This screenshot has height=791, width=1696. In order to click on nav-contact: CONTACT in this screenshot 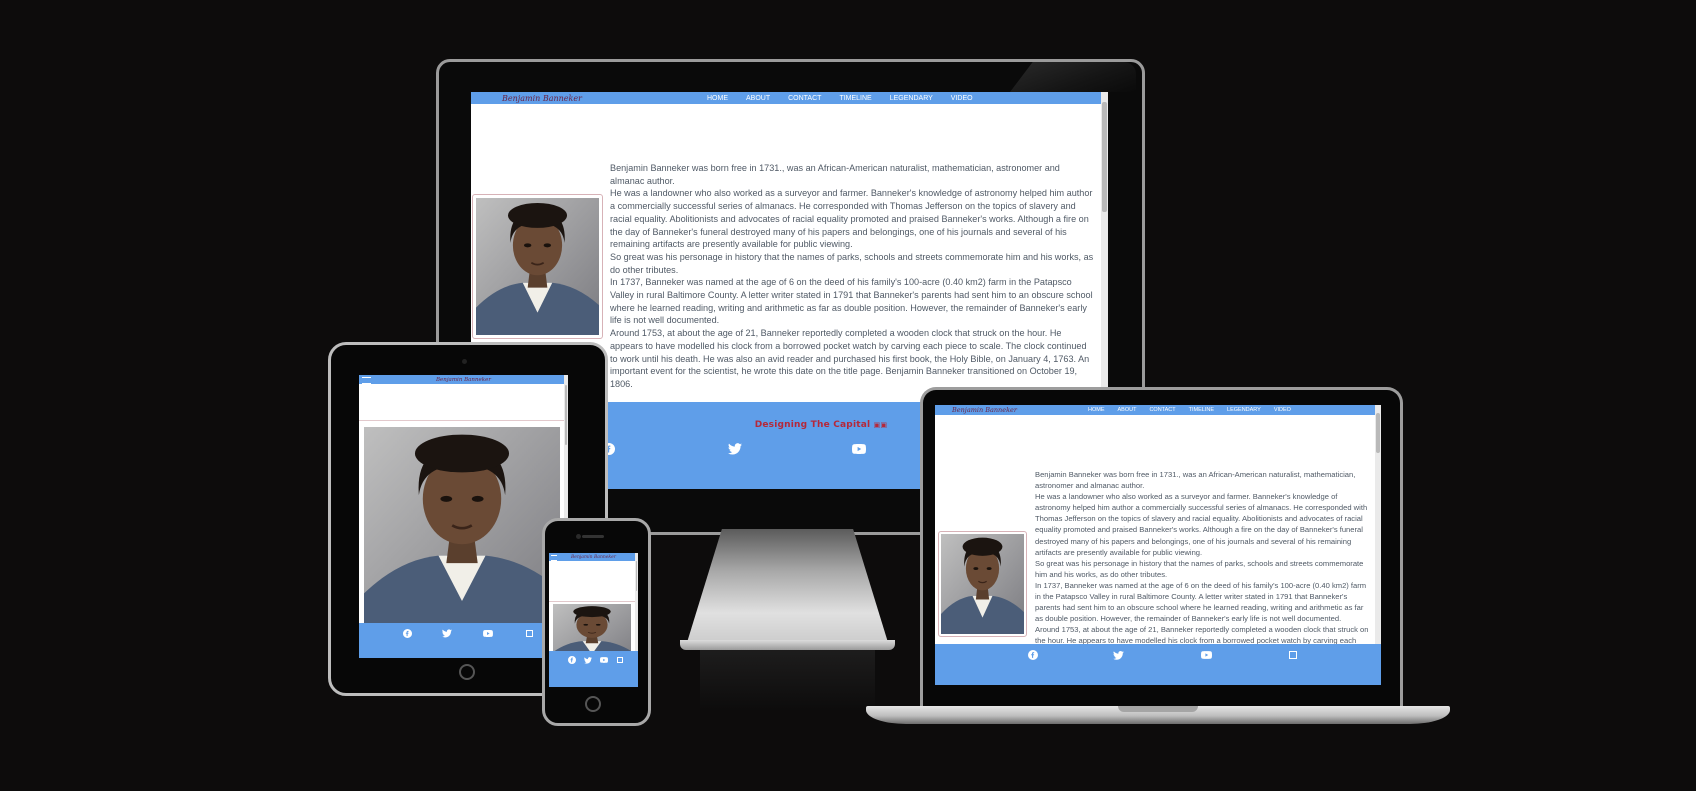, I will do `click(804, 98)`.